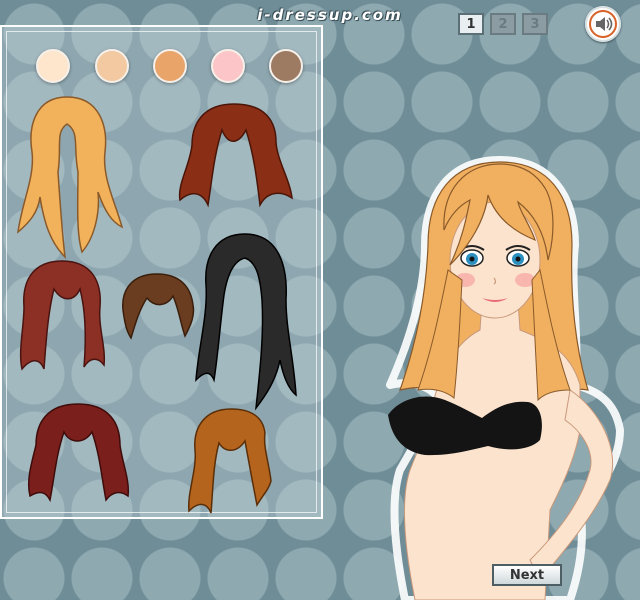 This screenshot has width=640, height=600. I want to click on hair-option-long-blonde, so click(67, 177).